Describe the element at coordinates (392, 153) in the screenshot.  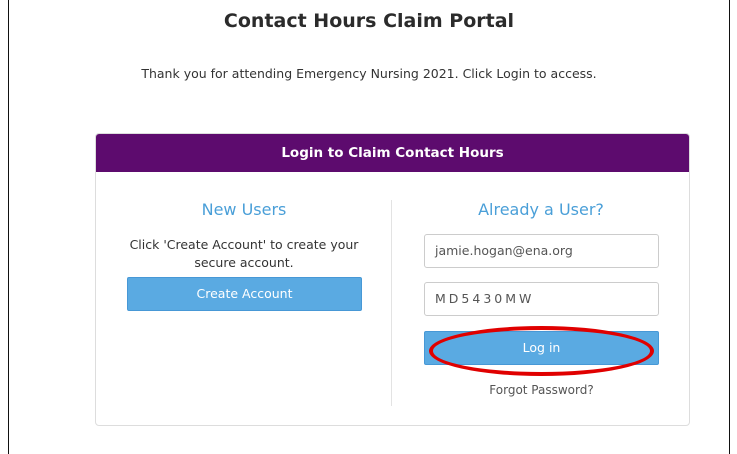
I see `panel-header: Login to Claim Contact Hours` at that location.